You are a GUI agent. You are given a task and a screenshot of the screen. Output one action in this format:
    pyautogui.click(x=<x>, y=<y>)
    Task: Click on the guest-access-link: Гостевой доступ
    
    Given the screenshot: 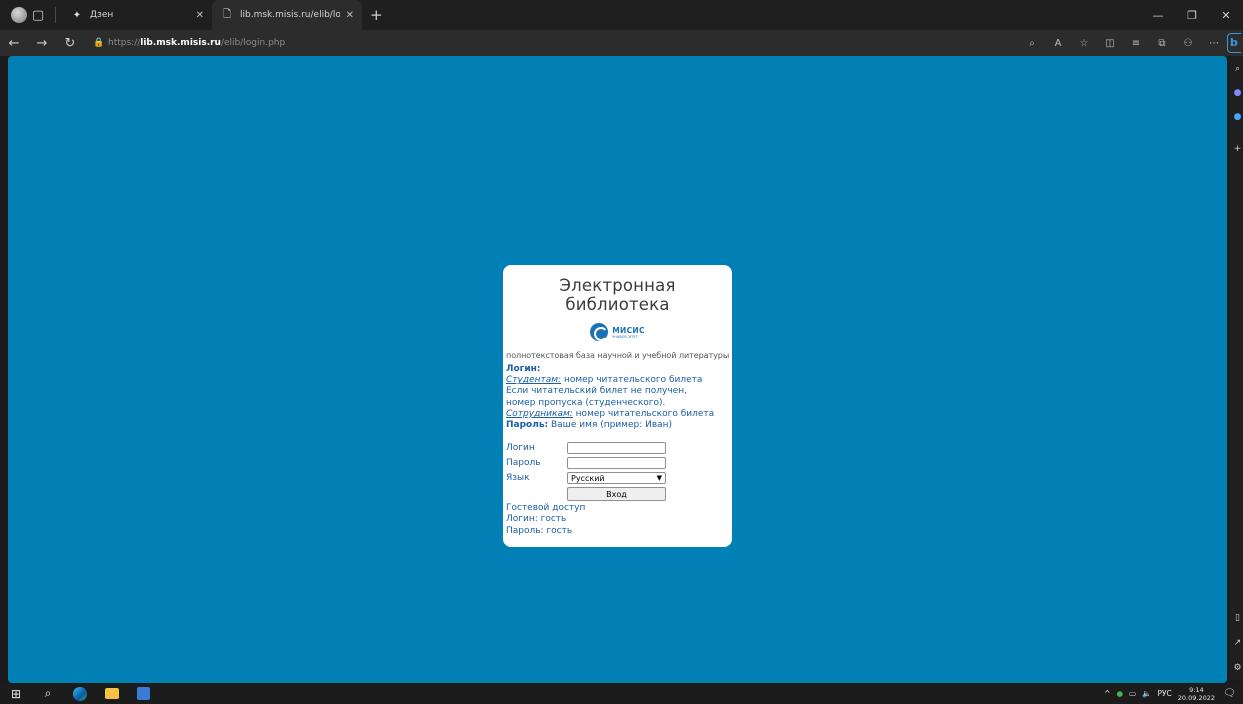 What is the action you would take?
    pyautogui.click(x=617, y=508)
    